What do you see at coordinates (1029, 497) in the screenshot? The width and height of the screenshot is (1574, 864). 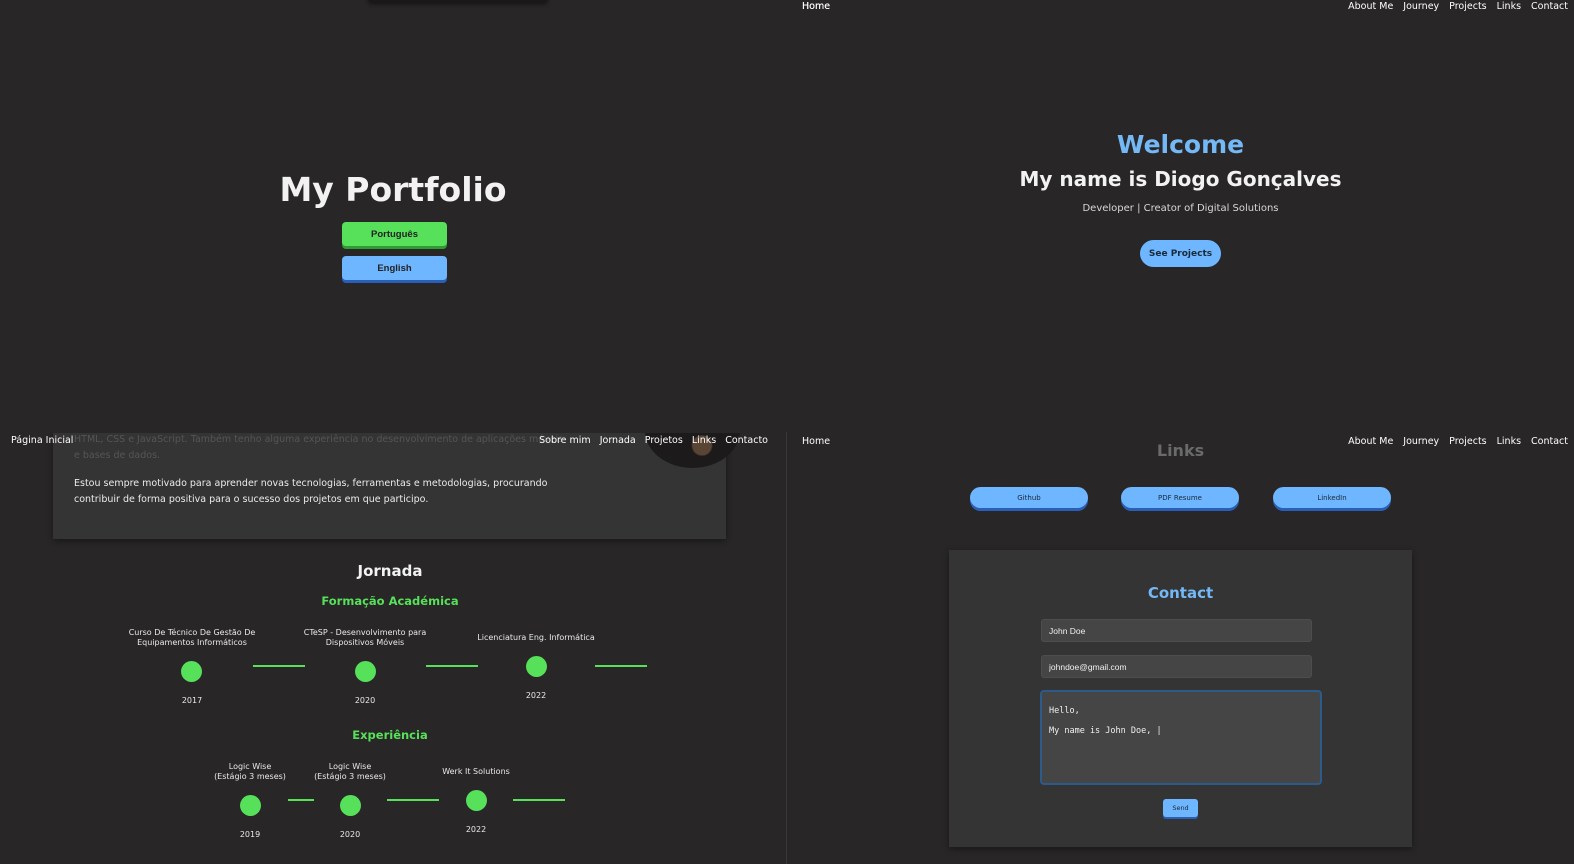 I see `github-button: Github` at bounding box center [1029, 497].